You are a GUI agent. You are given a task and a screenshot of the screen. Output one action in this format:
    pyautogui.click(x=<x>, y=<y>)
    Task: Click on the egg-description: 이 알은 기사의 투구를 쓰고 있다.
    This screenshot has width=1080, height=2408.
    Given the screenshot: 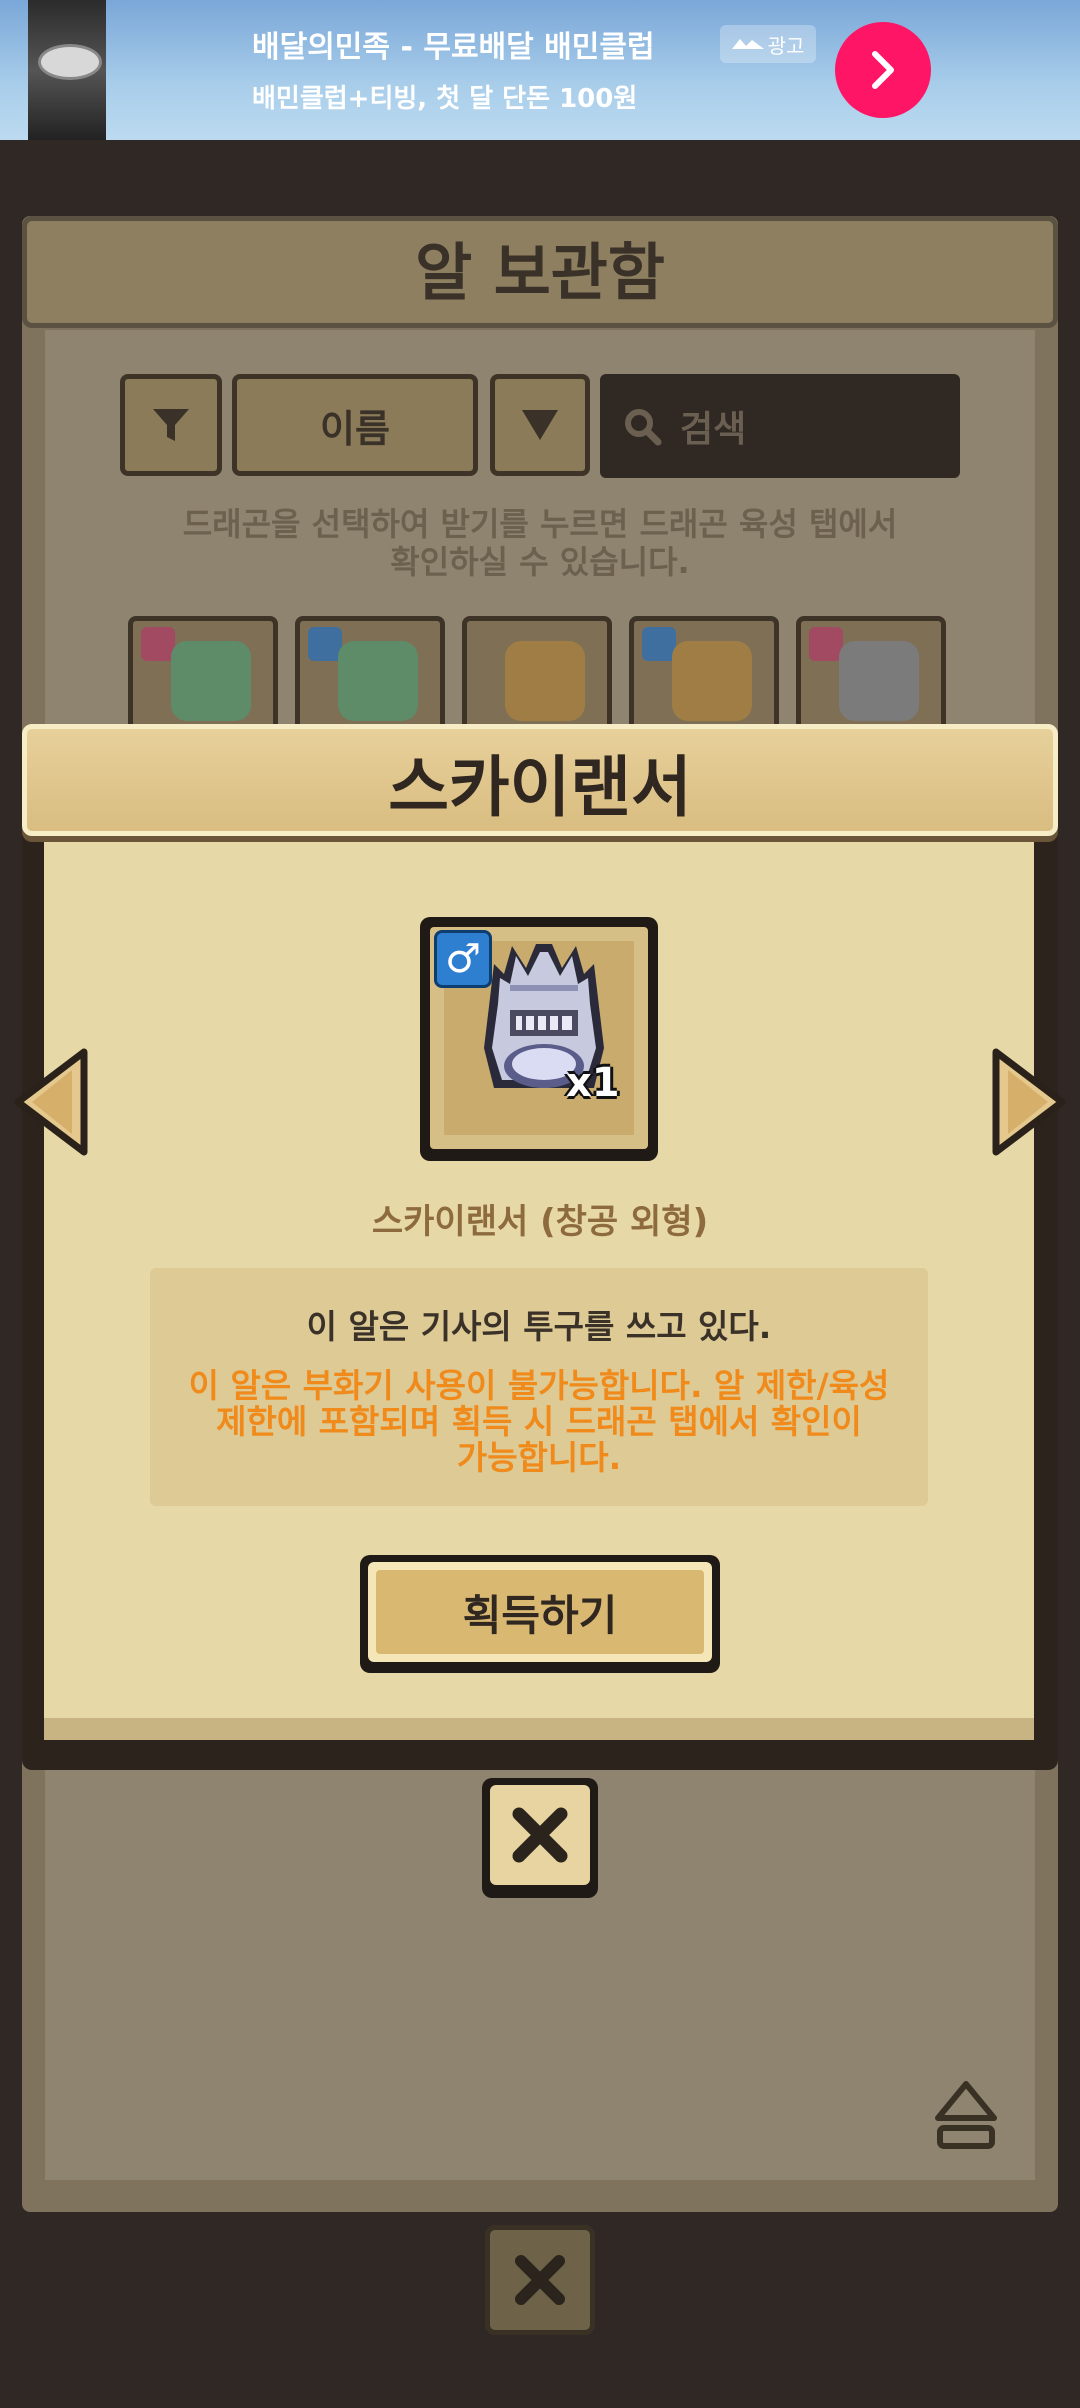 What is the action you would take?
    pyautogui.click(x=539, y=1326)
    